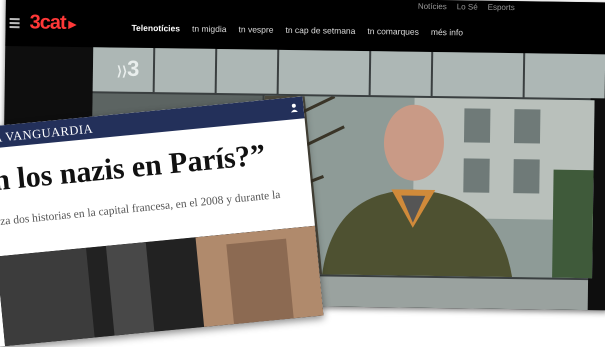  I want to click on top-right-links: Notícies Lo Sé Esports, so click(466, 7).